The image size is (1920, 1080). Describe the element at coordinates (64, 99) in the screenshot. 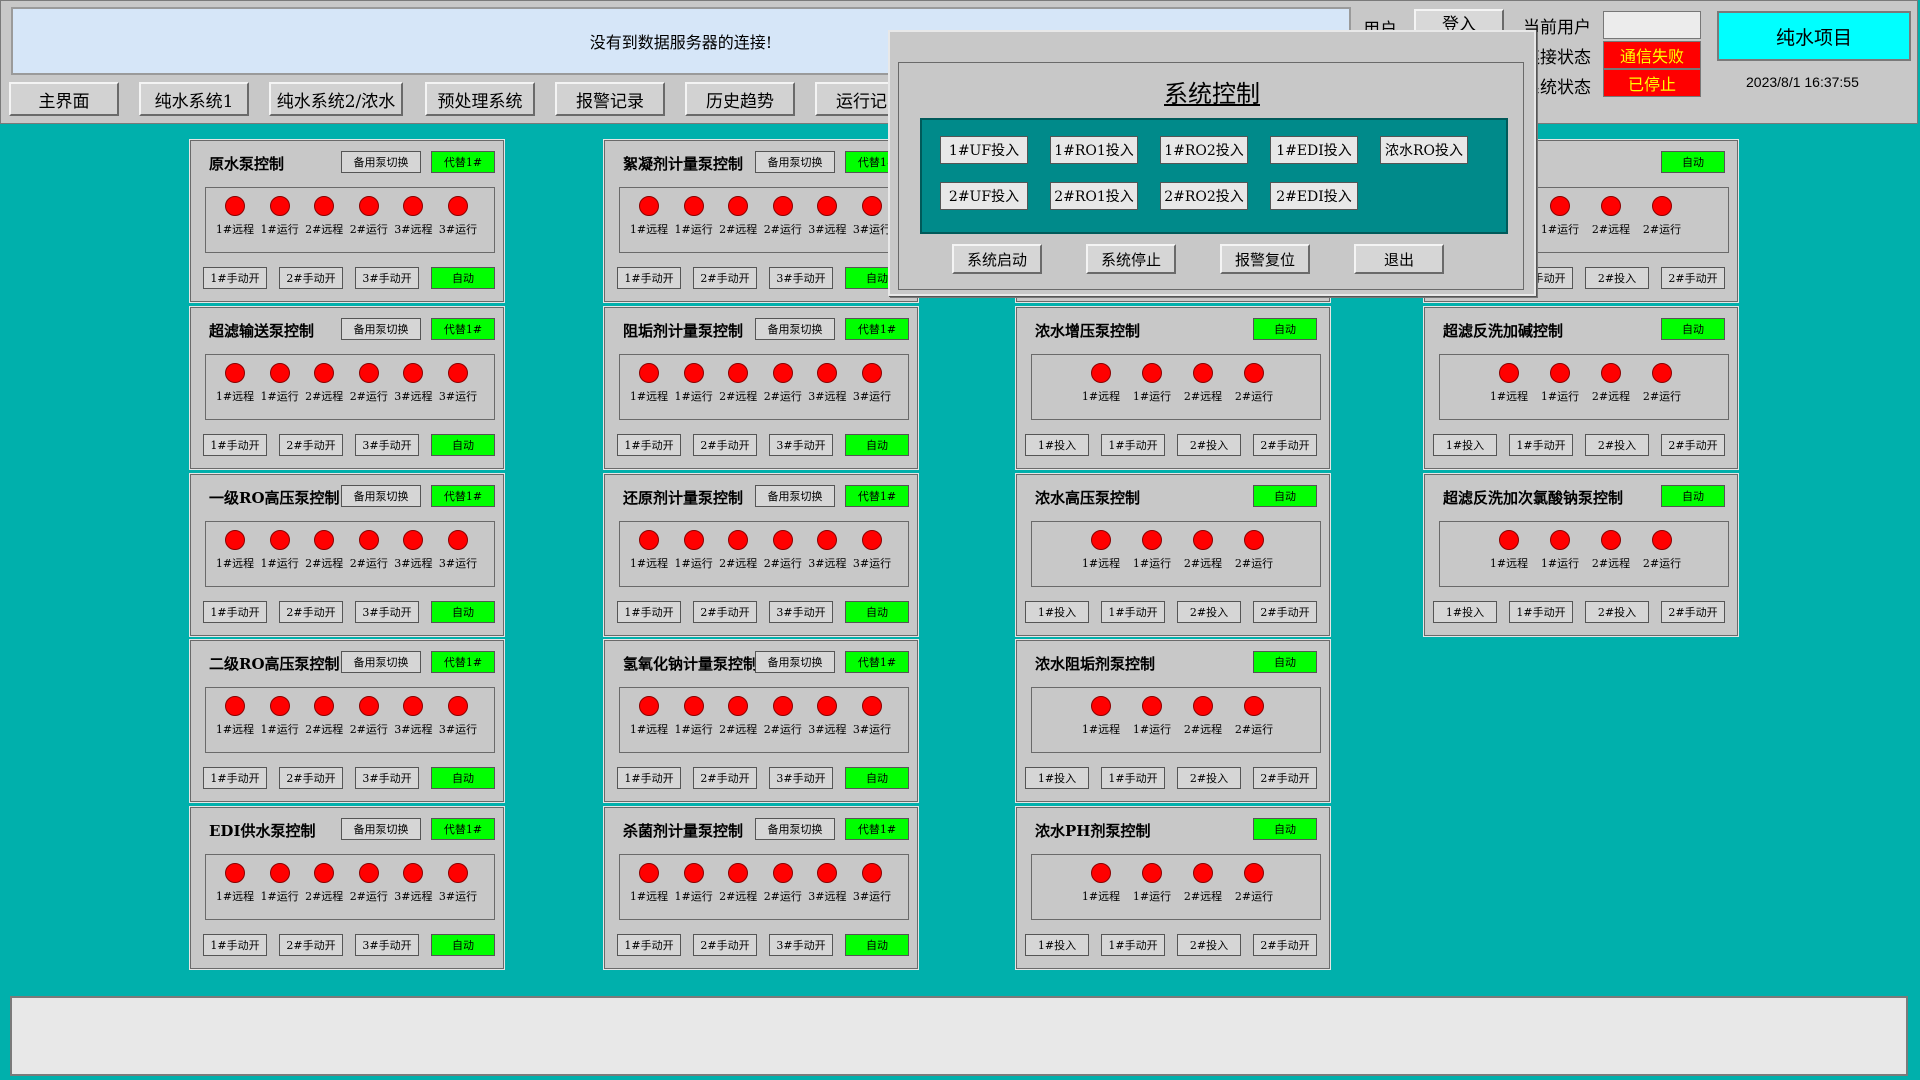

I see `nav-main-button: 主界面` at that location.